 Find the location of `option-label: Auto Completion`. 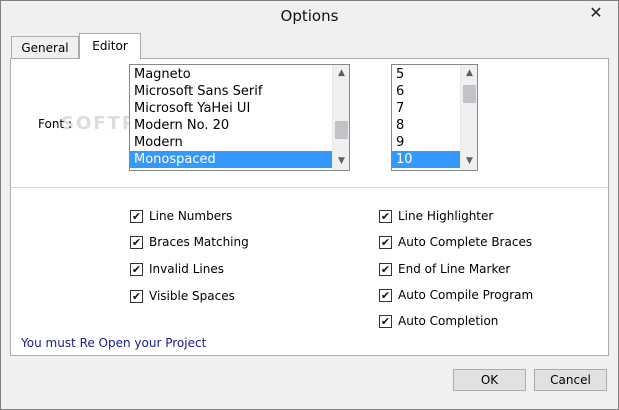

option-label: Auto Completion is located at coordinates (448, 321).